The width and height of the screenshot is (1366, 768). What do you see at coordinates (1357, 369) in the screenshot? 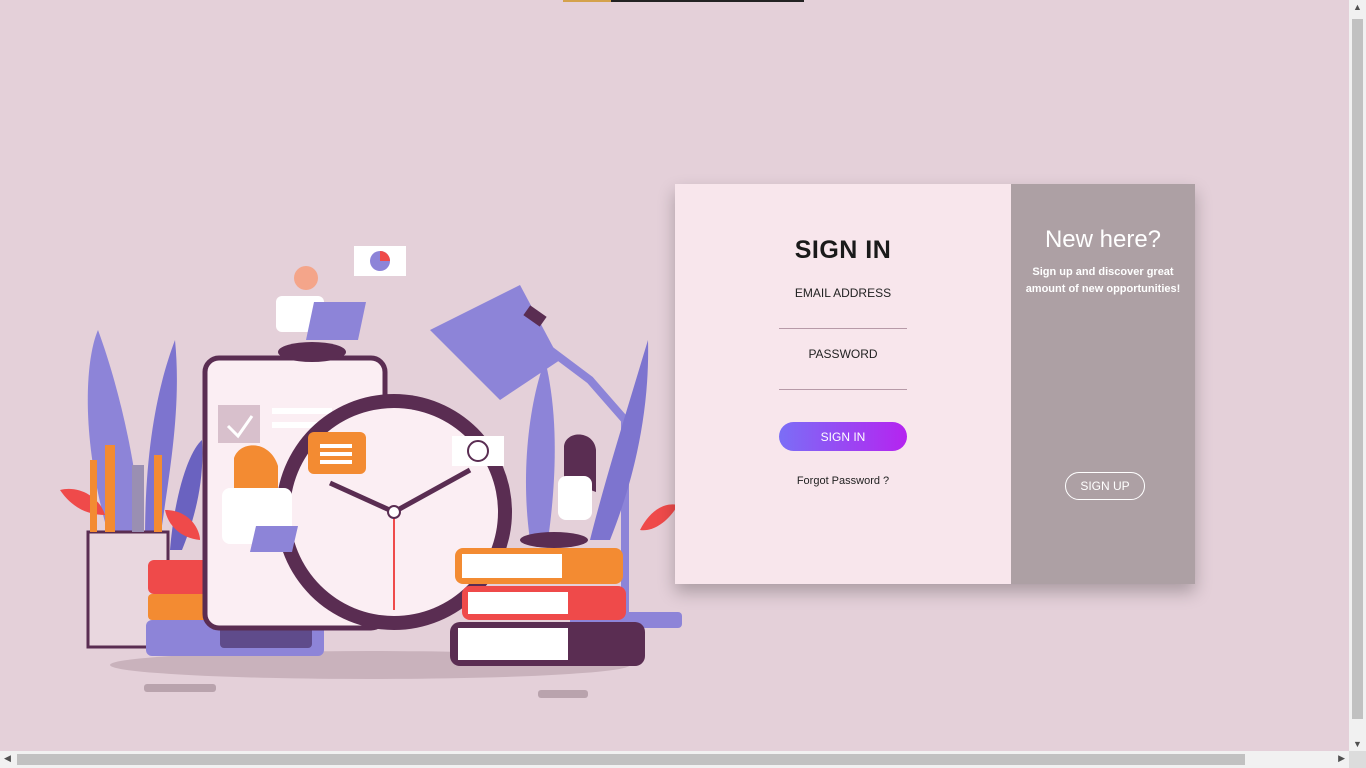
I see `vertical-scroll-thumb` at bounding box center [1357, 369].